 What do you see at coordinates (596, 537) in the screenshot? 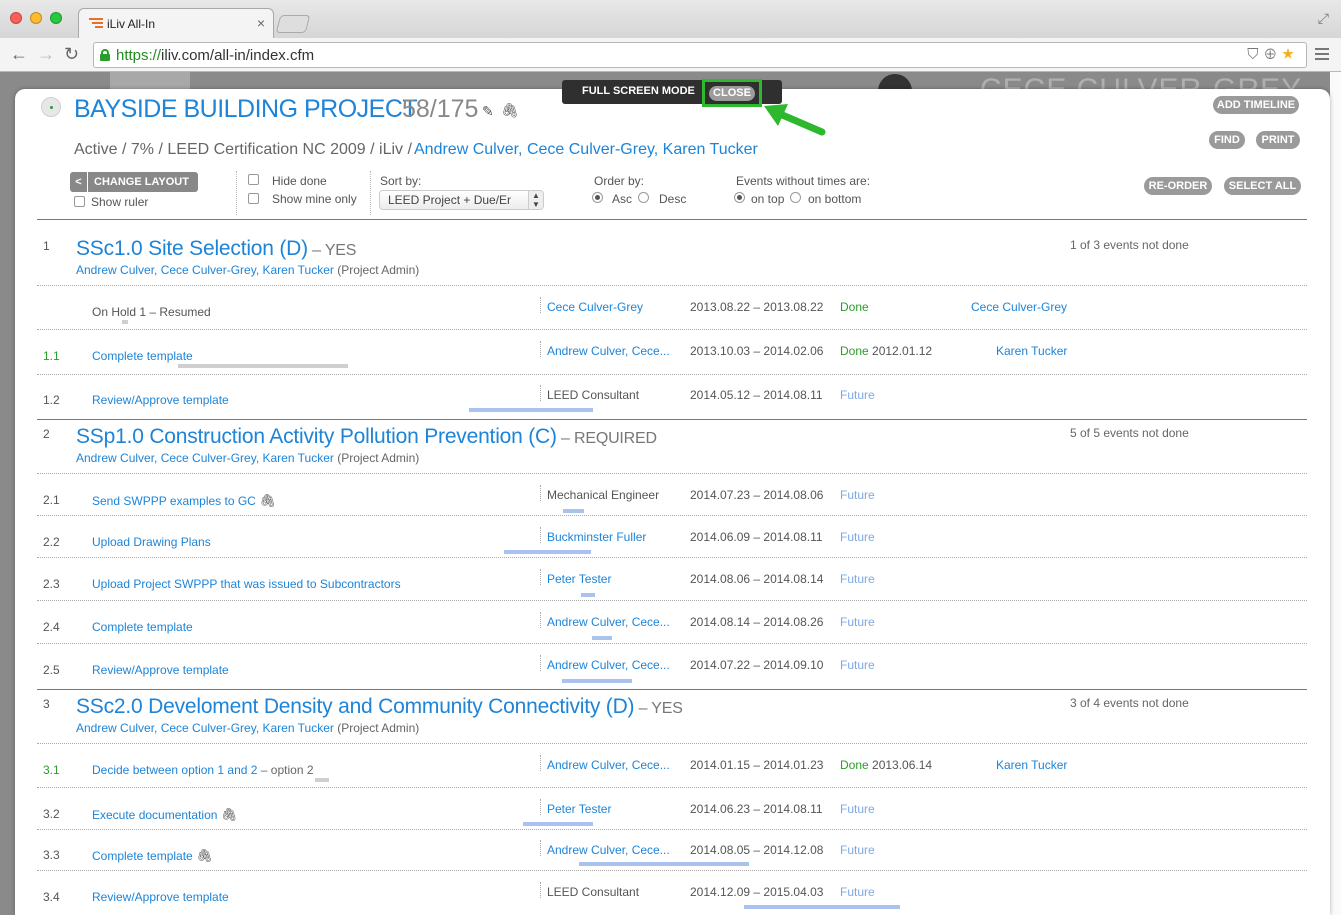
I see `event-assignee: Buckminster Fuller` at bounding box center [596, 537].